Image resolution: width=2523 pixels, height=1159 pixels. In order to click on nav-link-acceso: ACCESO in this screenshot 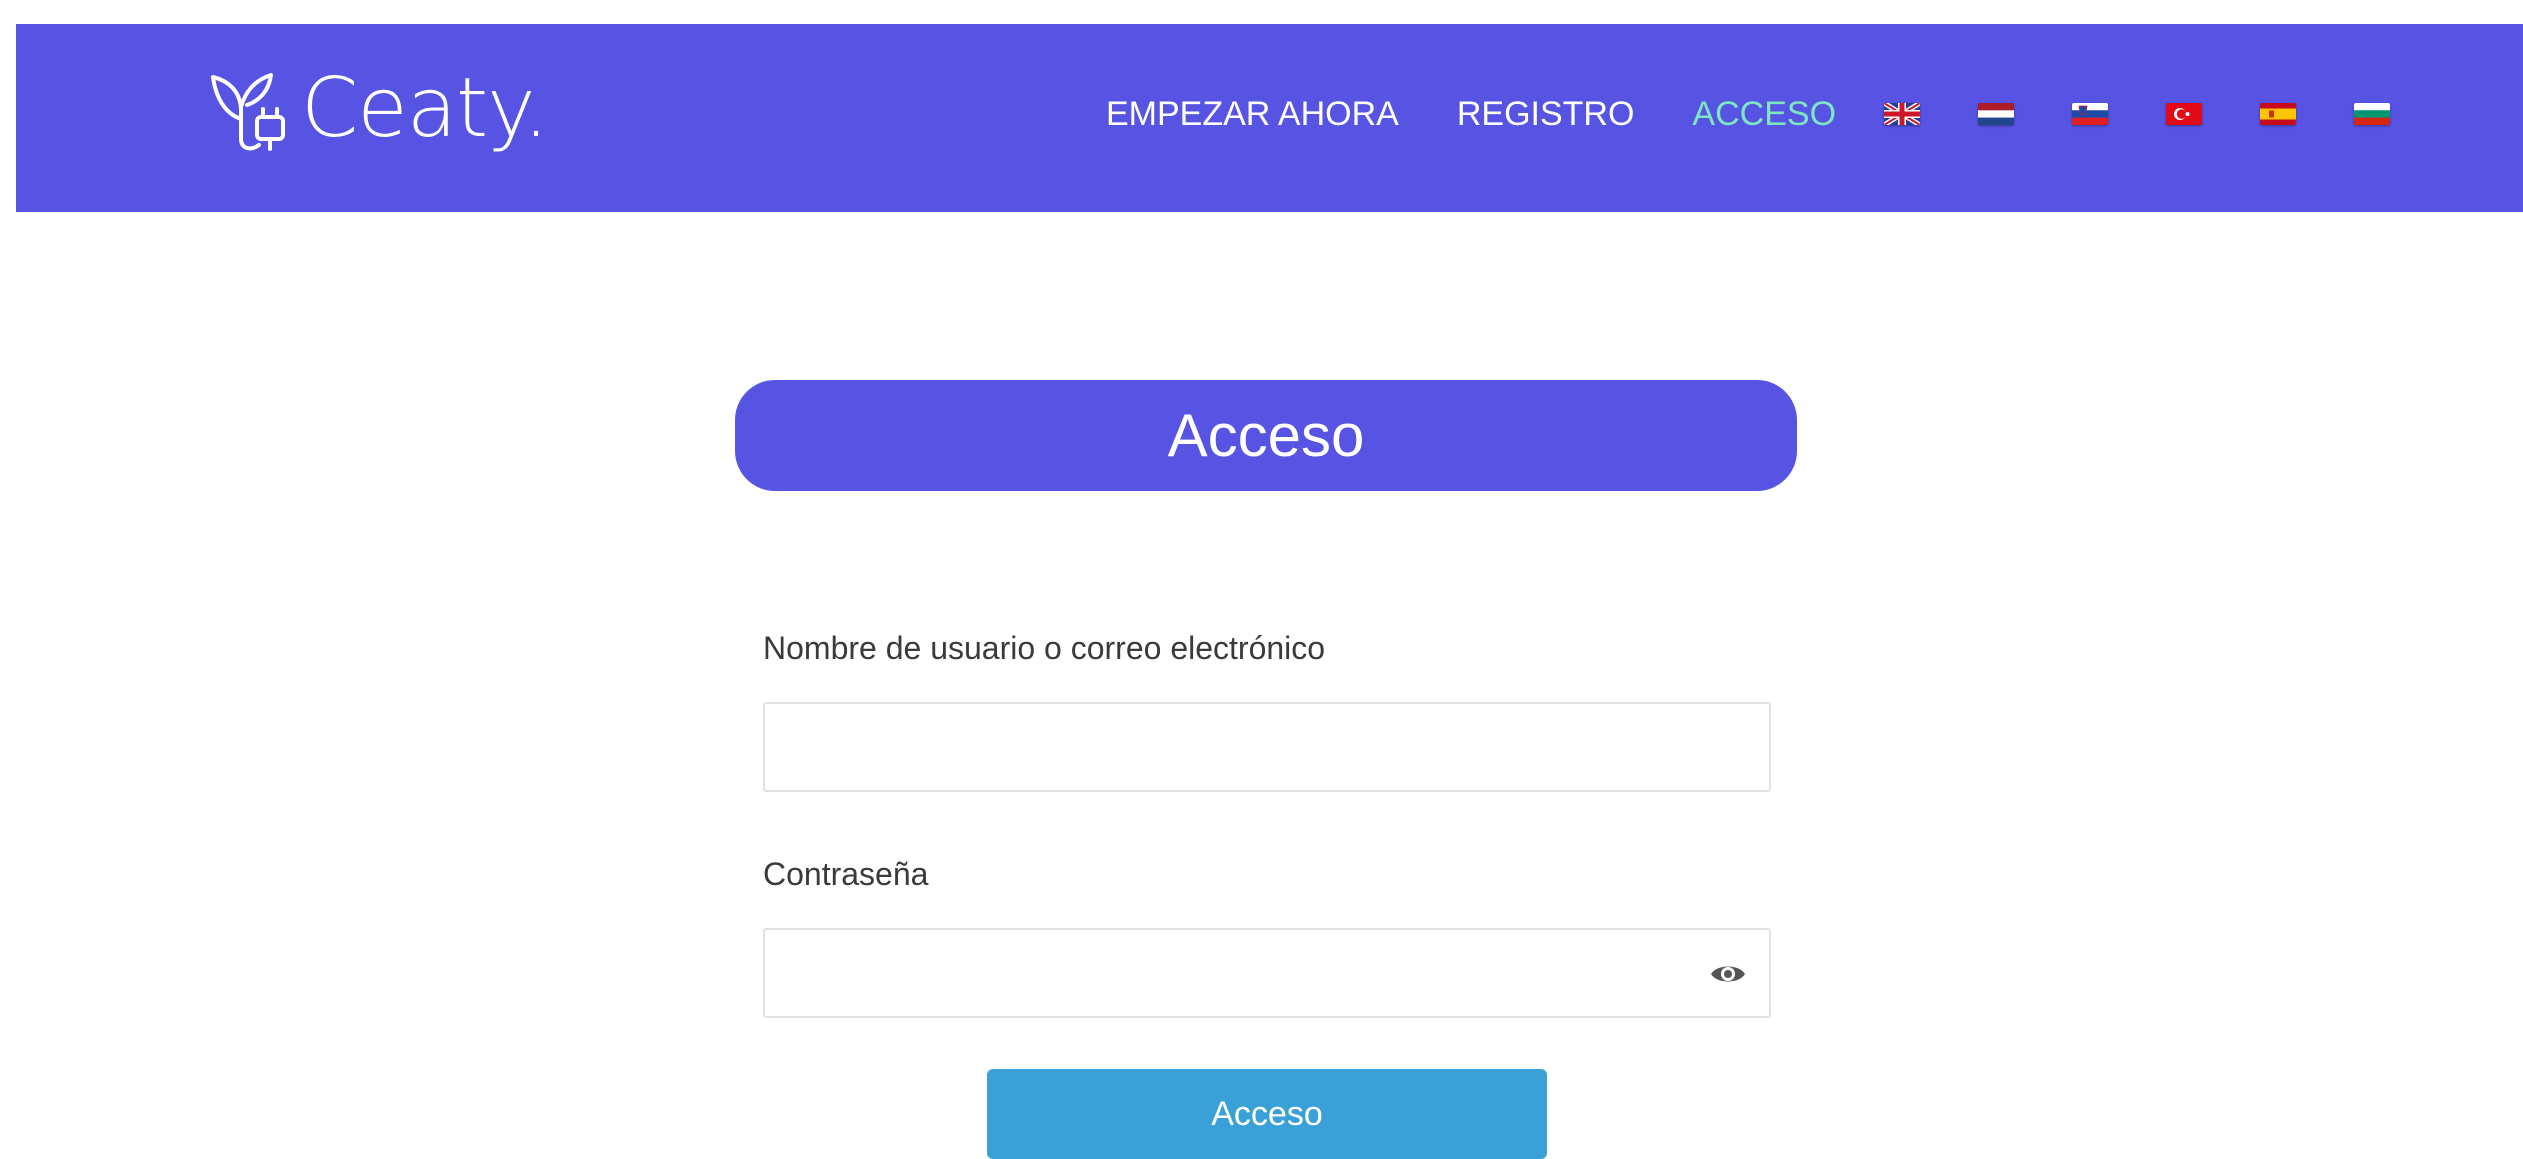, I will do `click(1764, 114)`.